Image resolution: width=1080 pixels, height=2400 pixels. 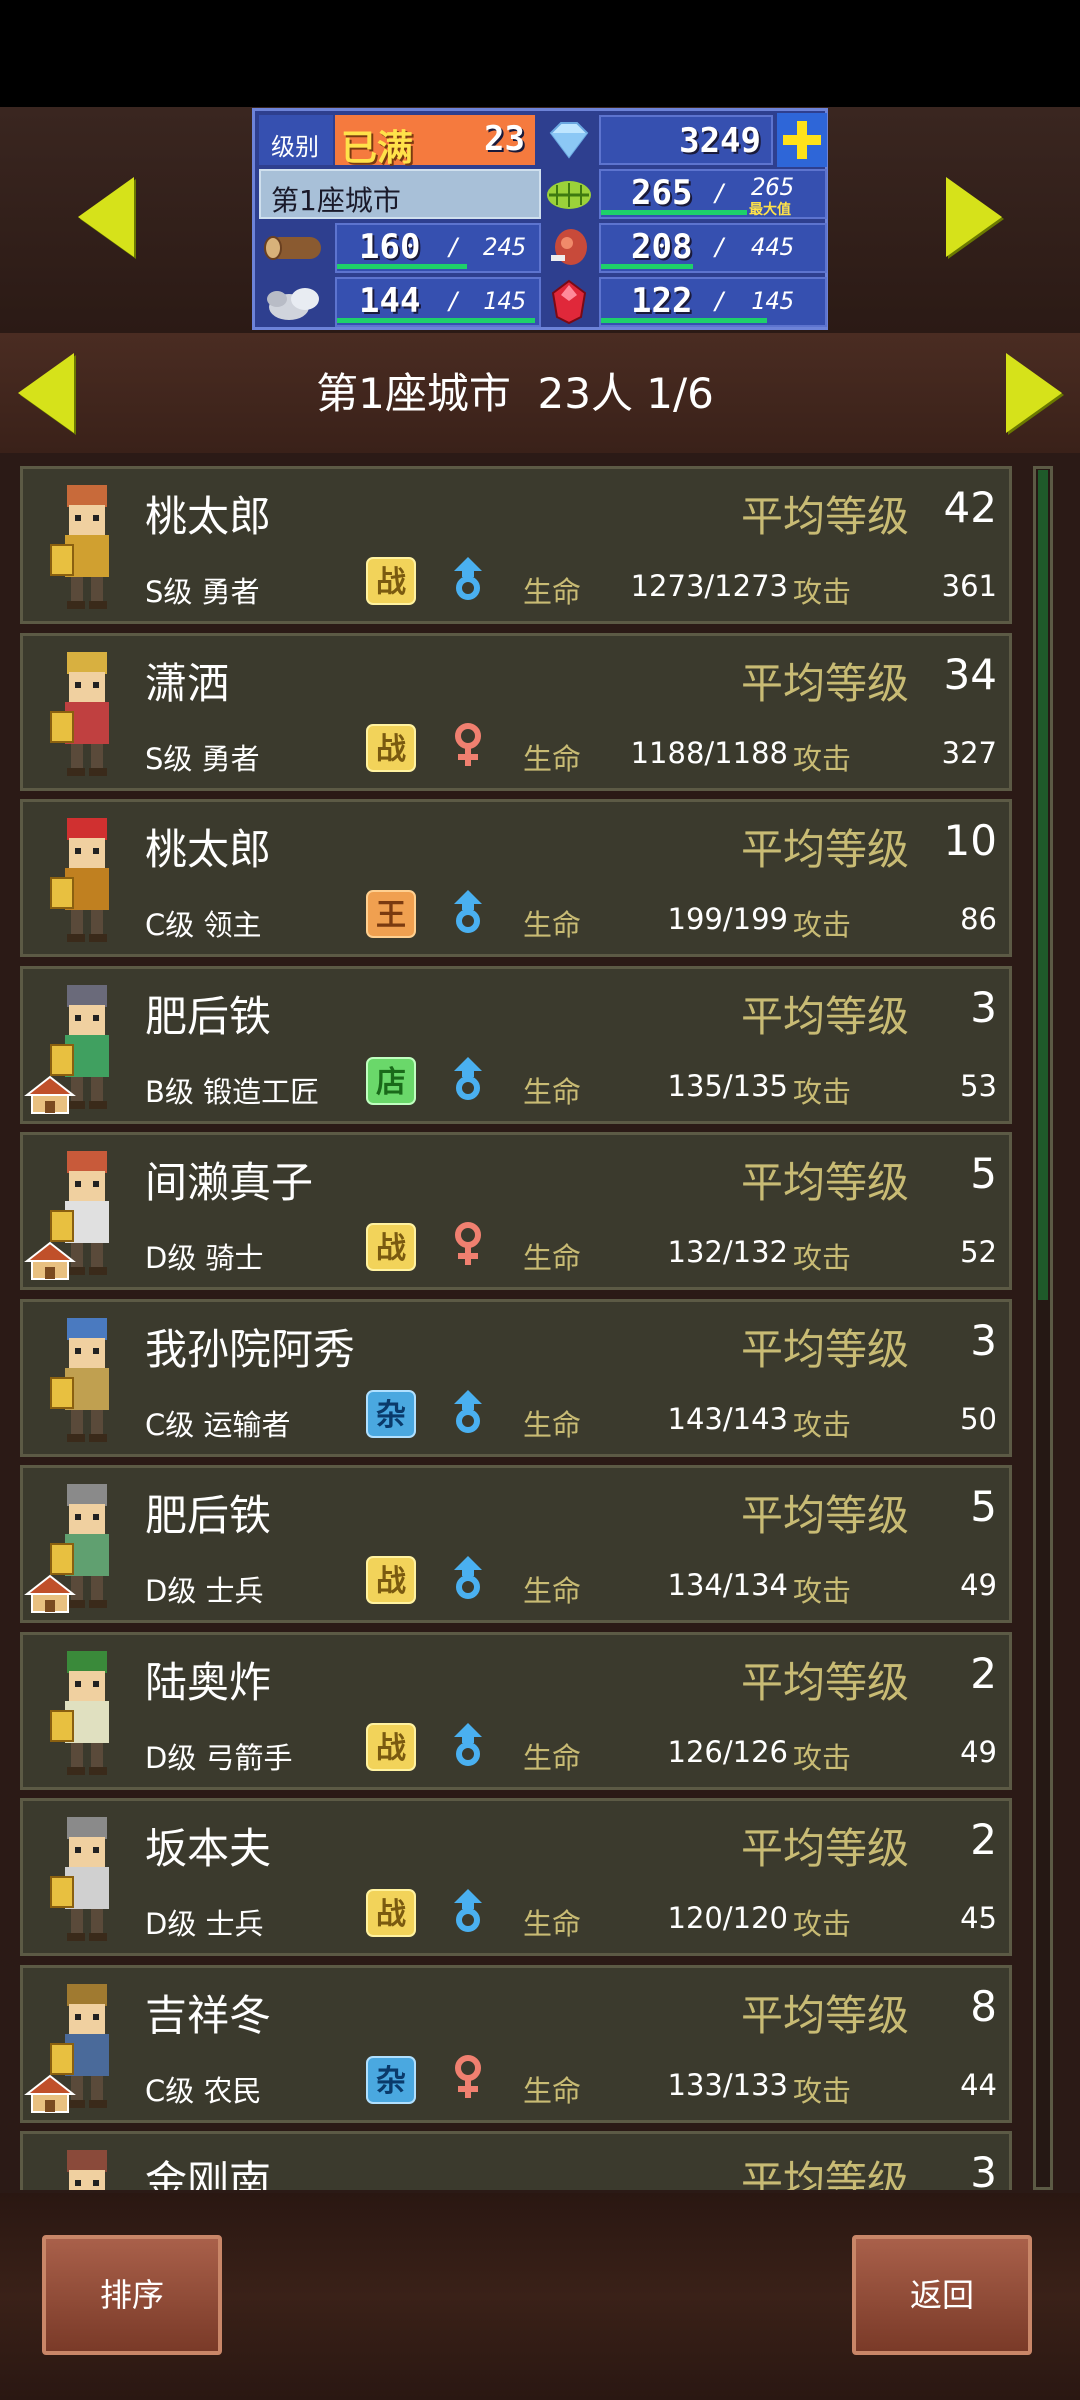 I want to click on wood-bar, so click(x=402, y=266).